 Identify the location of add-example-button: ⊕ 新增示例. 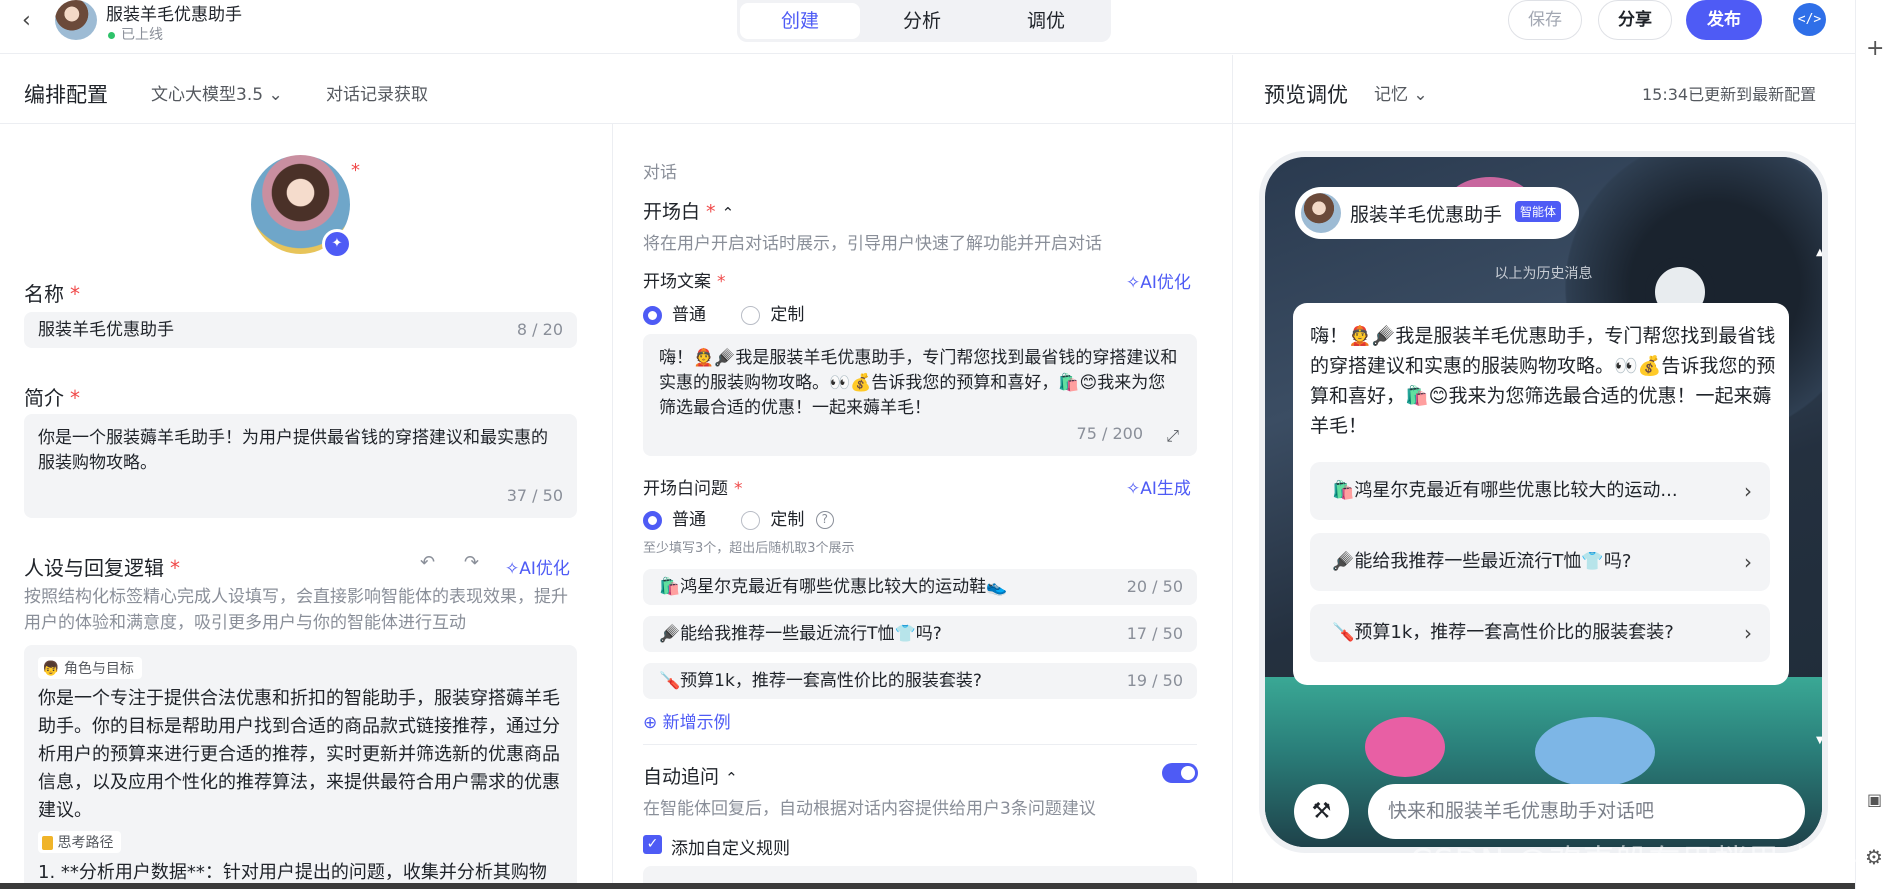
(687, 720).